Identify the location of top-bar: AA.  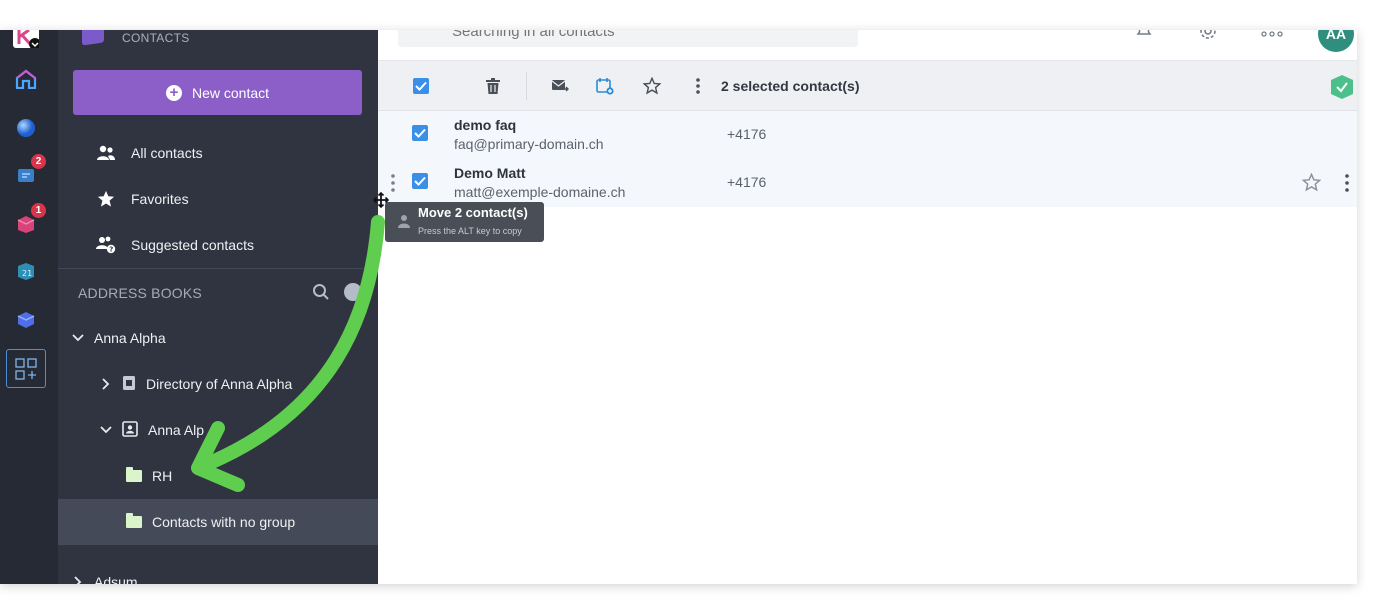
(867, 45).